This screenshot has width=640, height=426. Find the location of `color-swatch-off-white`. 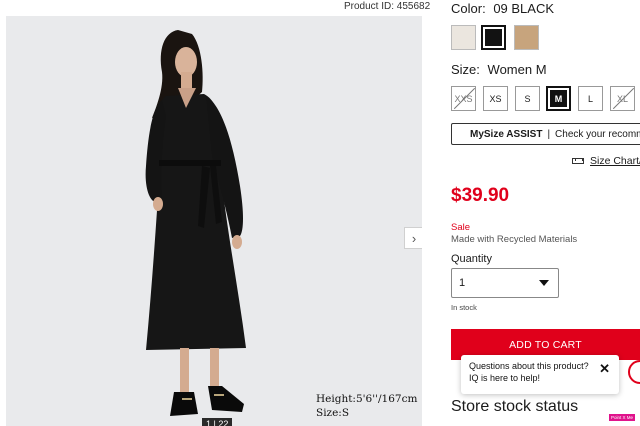

color-swatch-off-white is located at coordinates (463, 37).